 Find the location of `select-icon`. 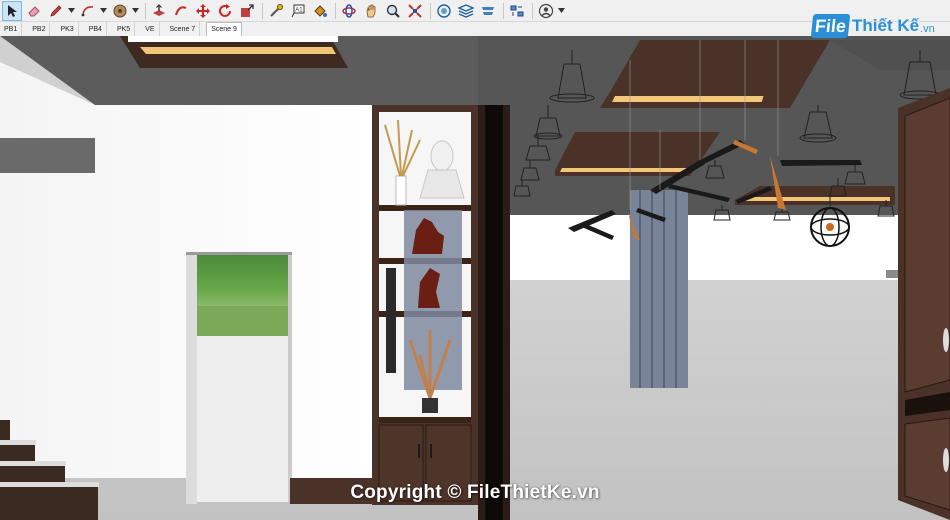

select-icon is located at coordinates (12, 10).